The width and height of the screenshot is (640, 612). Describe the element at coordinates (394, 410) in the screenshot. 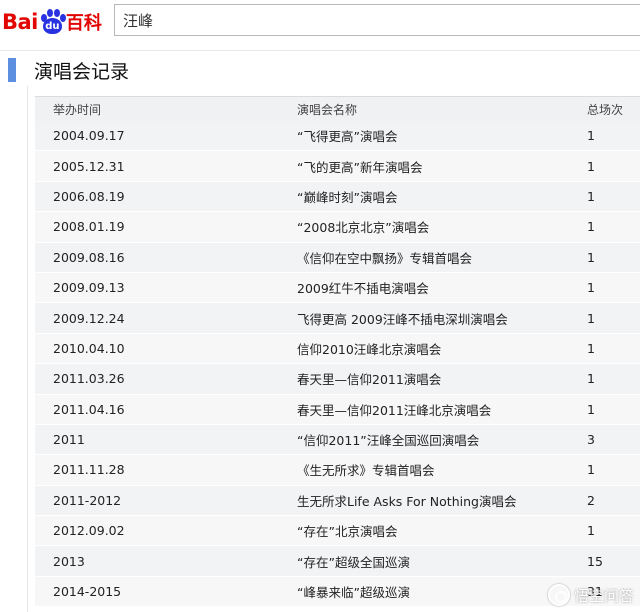

I see `cell-name: 春天里—信仰2011汪峰北京演唱会` at that location.